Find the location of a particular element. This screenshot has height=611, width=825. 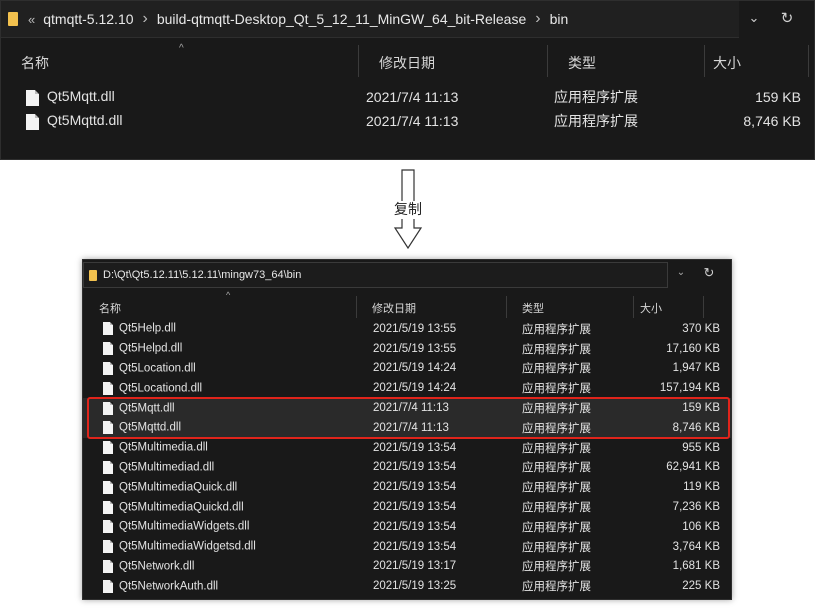

file-size: 62,941 KB is located at coordinates (693, 467).